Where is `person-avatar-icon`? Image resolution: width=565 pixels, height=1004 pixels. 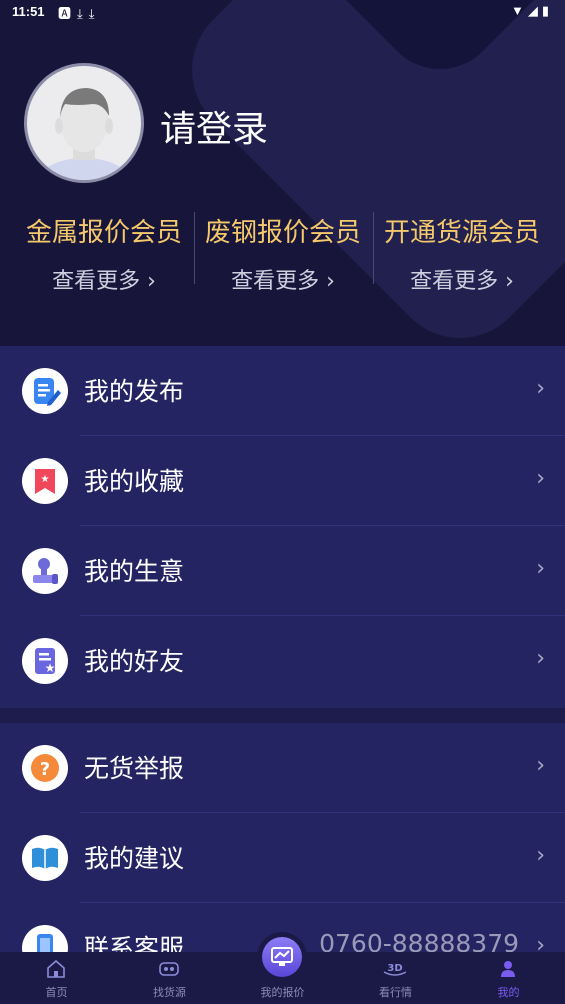 person-avatar-icon is located at coordinates (84, 134).